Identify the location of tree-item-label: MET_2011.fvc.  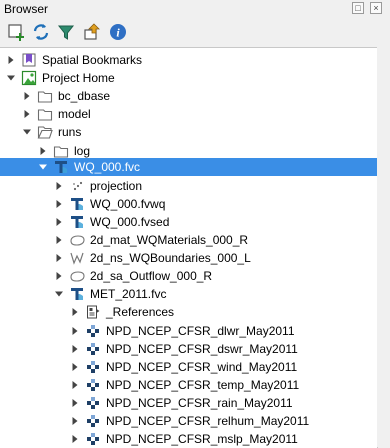
(128, 294).